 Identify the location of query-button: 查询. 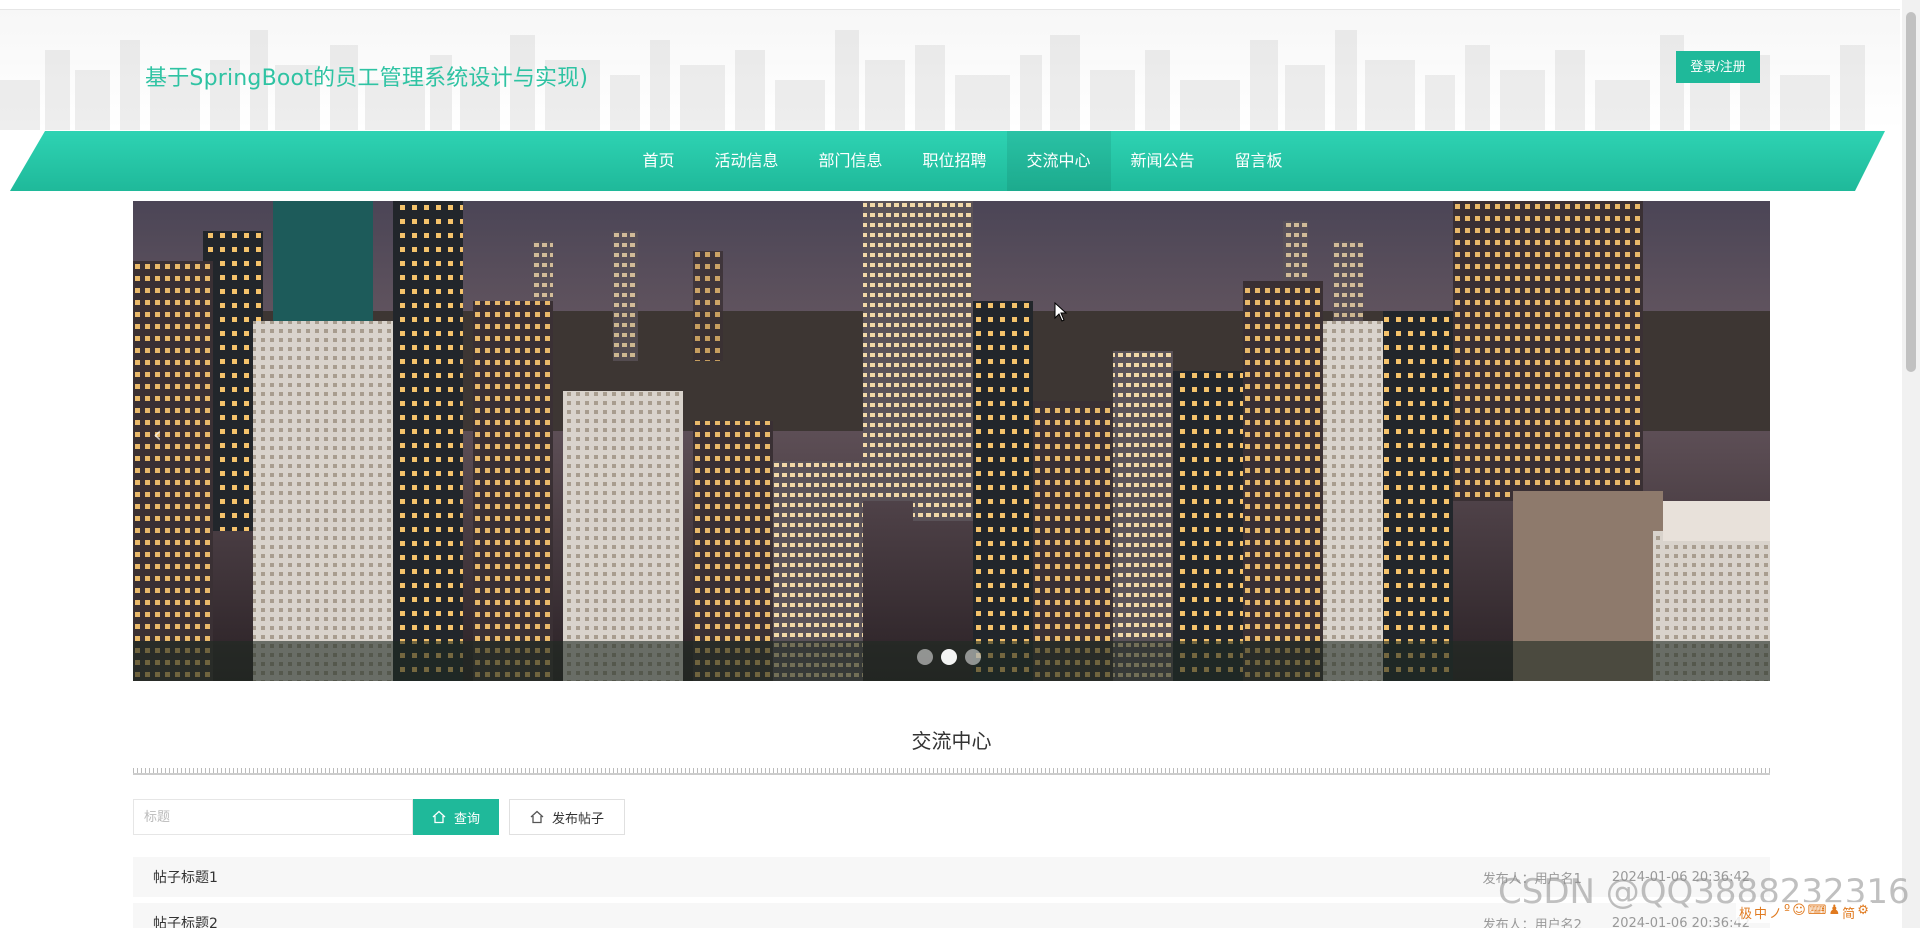
(456, 817).